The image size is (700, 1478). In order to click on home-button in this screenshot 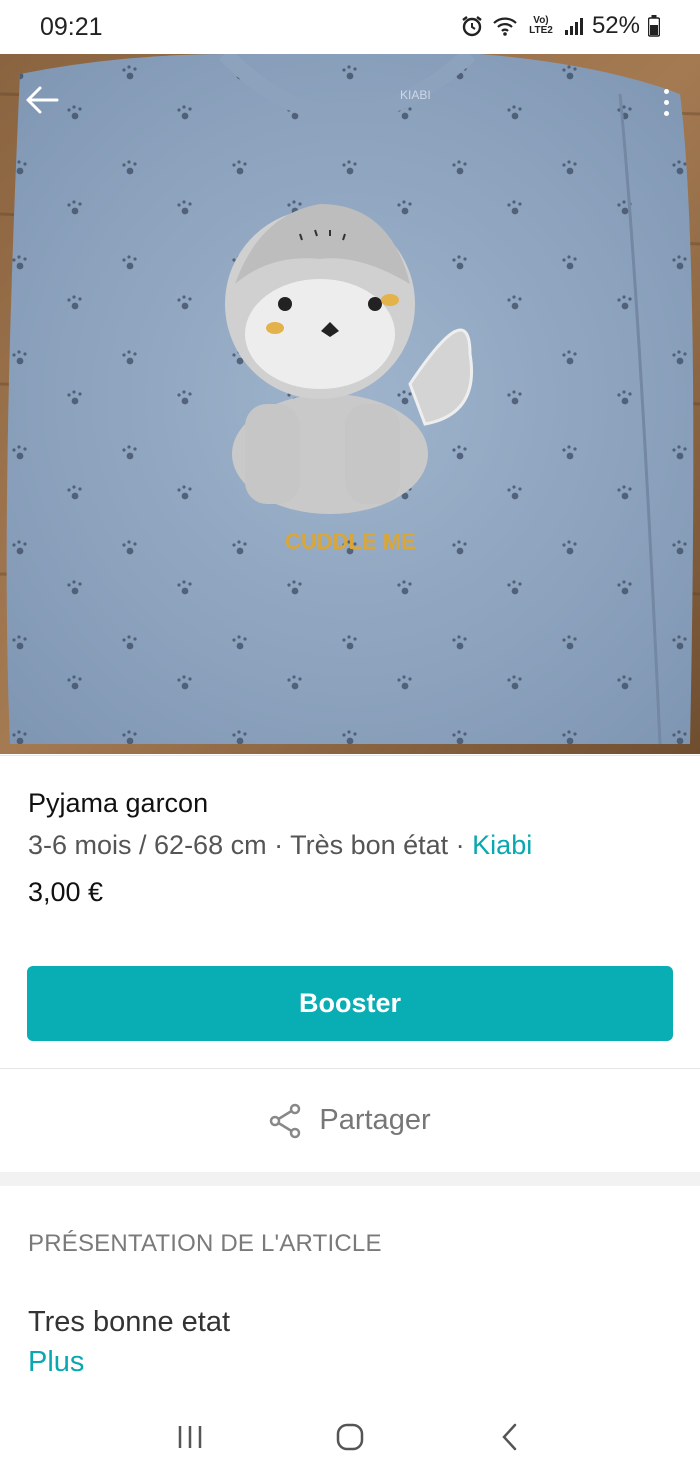, I will do `click(350, 1437)`.